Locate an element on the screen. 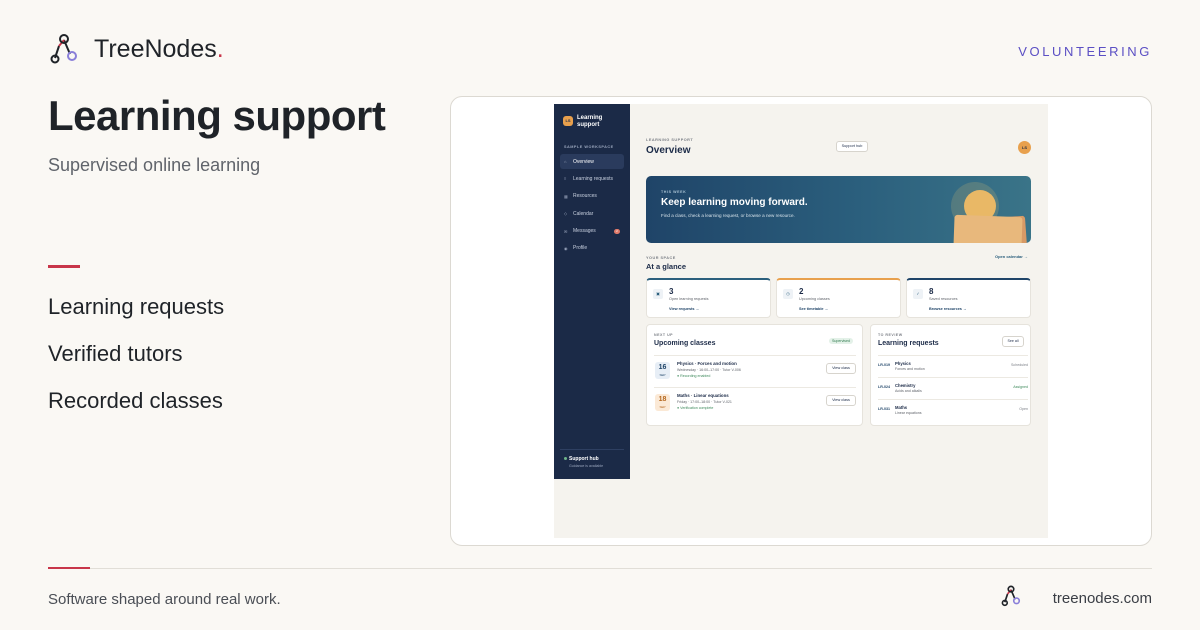  sidebar-item-calendar: ◇ Calendar is located at coordinates (592, 213).